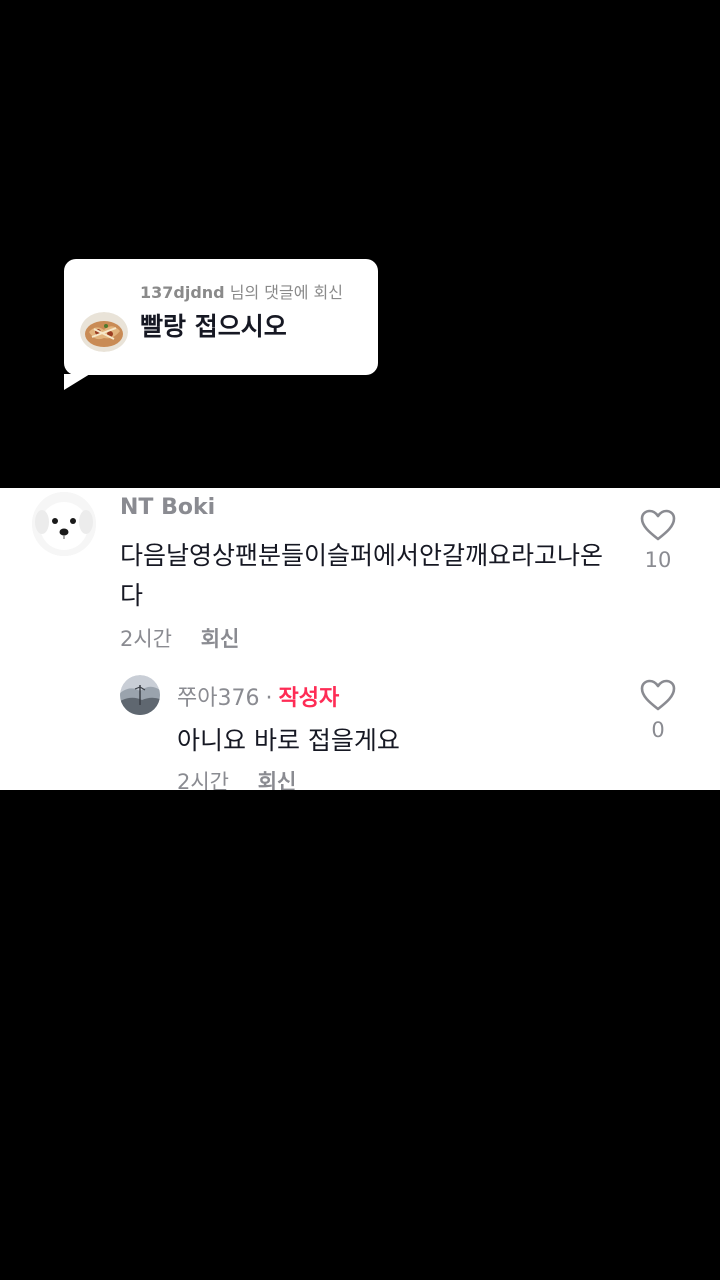  What do you see at coordinates (218, 698) in the screenshot?
I see `reply-username: 쭈아376` at bounding box center [218, 698].